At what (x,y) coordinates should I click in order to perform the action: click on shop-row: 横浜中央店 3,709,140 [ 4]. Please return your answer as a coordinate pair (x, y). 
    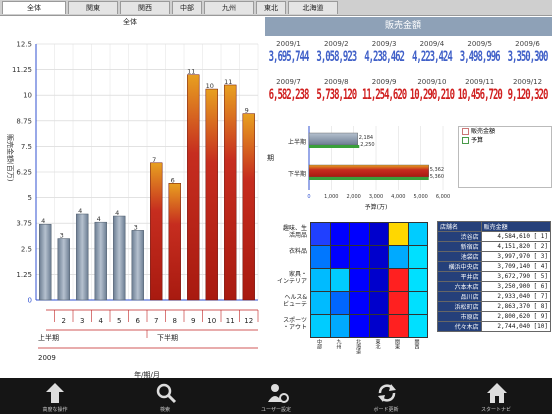
    Looking at the image, I should click on (494, 266).